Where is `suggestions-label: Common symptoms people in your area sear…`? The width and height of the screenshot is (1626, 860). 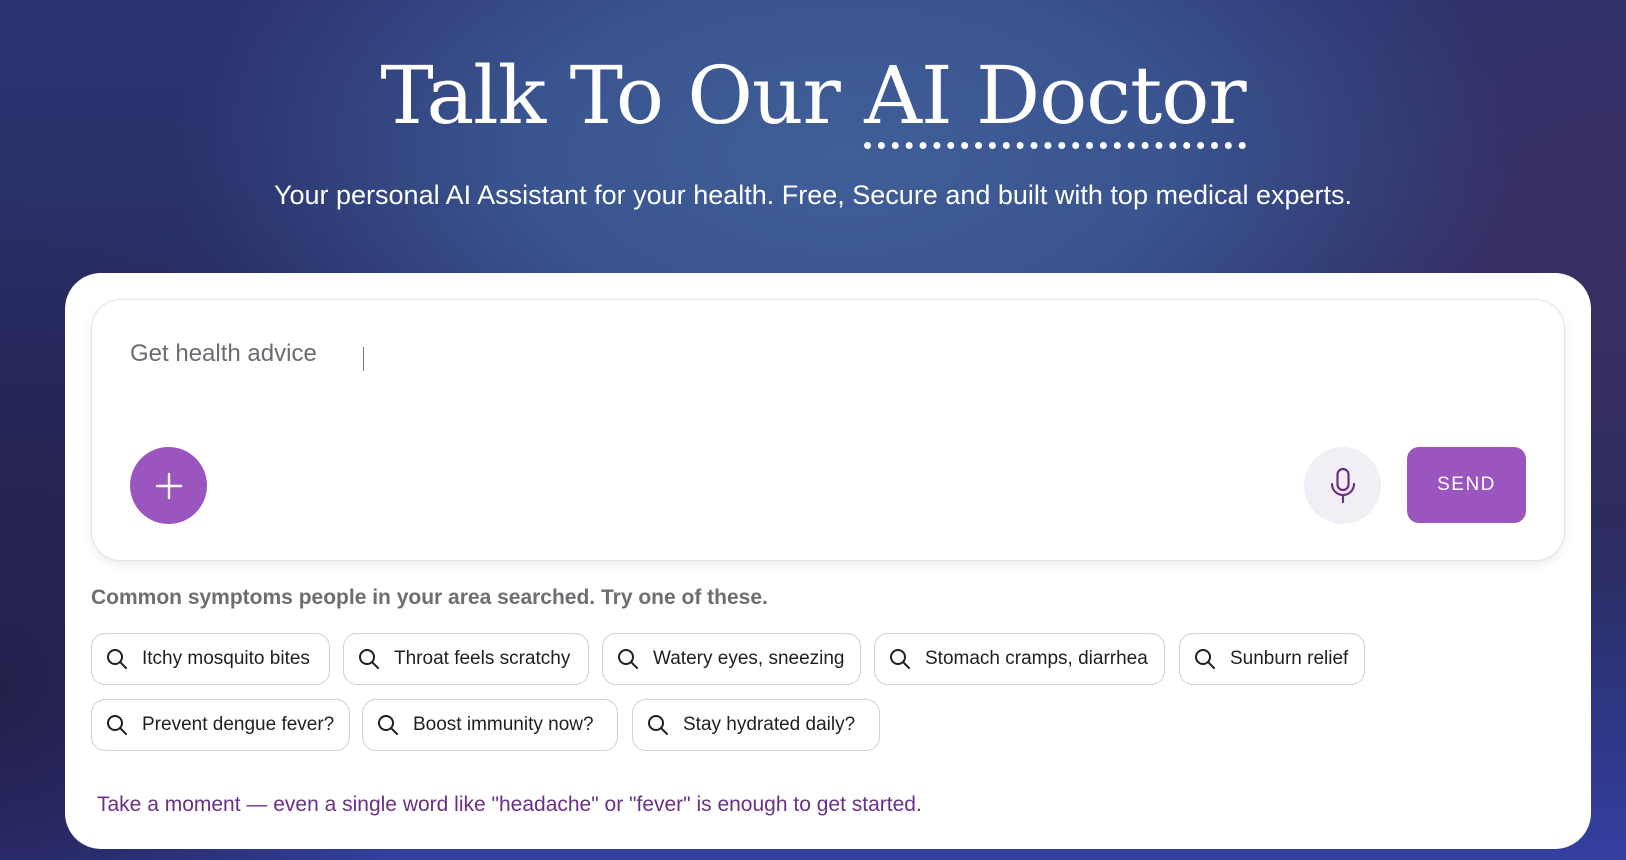 suggestions-label: Common symptoms people in your area sear… is located at coordinates (429, 597).